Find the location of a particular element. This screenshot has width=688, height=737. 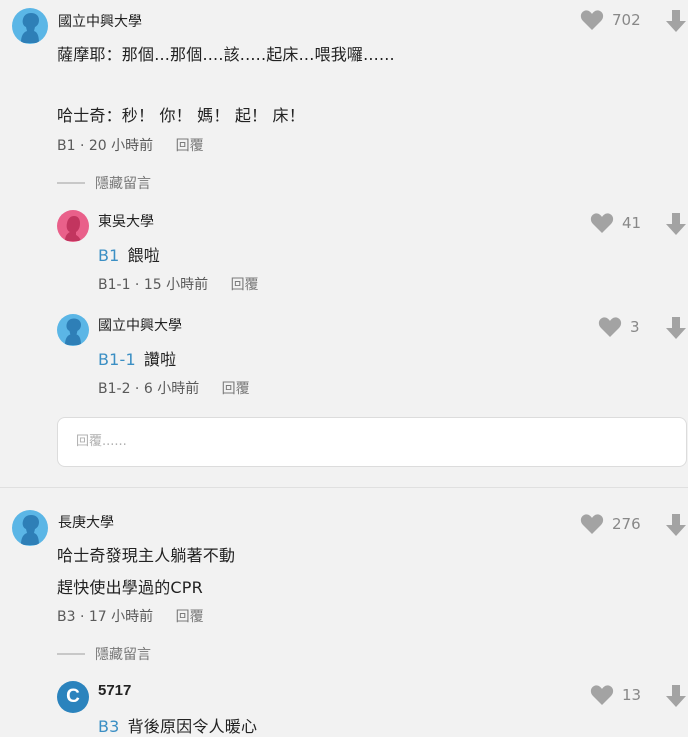

floor-tag-link: B1-1 is located at coordinates (117, 359).